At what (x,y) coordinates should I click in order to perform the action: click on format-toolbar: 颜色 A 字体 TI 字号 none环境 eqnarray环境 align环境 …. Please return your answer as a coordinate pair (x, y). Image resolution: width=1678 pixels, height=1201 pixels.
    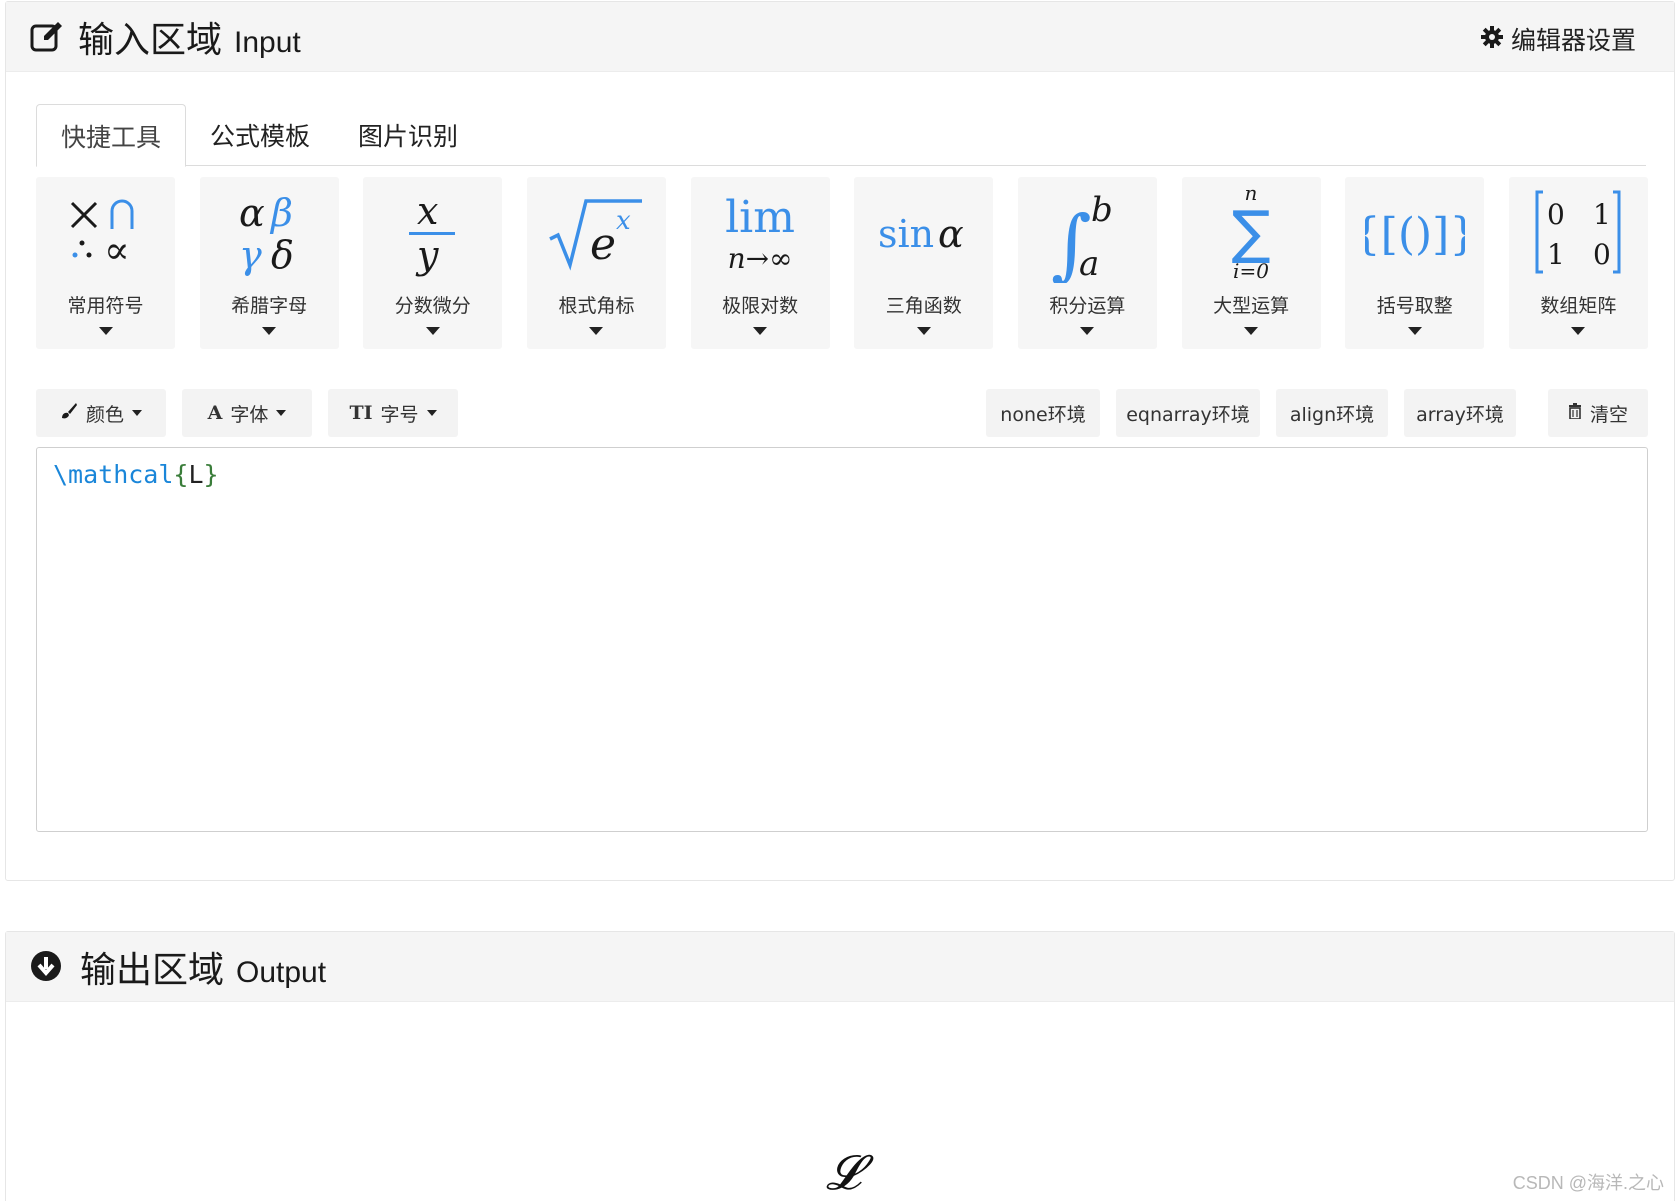
    Looking at the image, I should click on (842, 413).